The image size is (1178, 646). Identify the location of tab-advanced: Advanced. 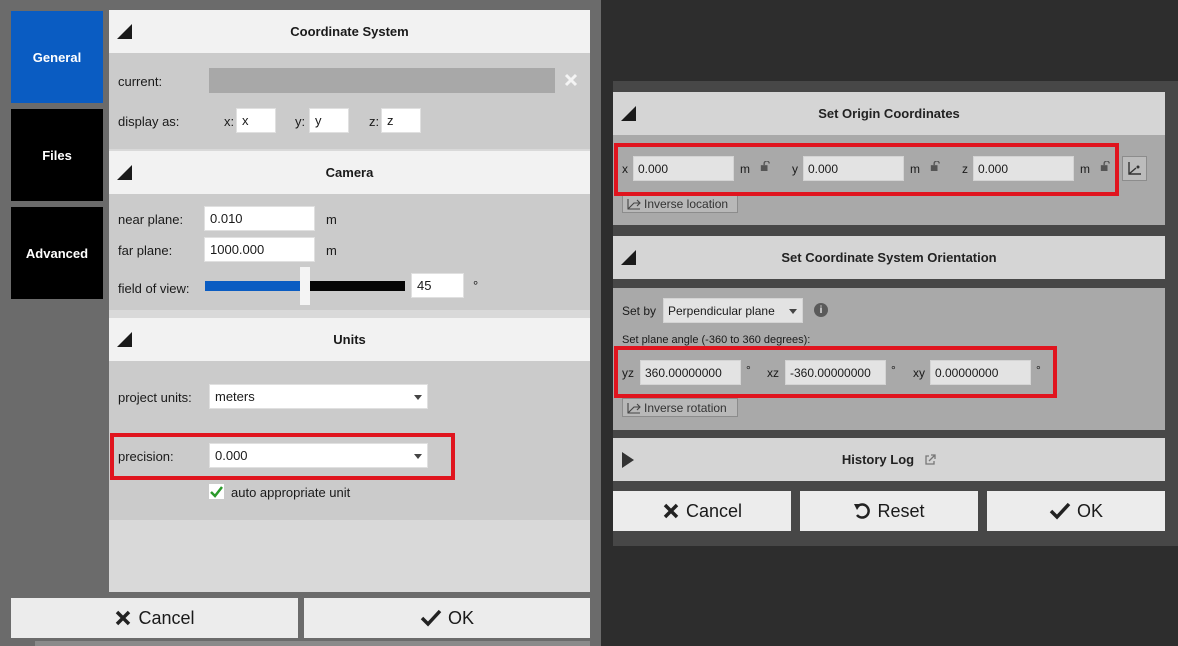
(57, 253).